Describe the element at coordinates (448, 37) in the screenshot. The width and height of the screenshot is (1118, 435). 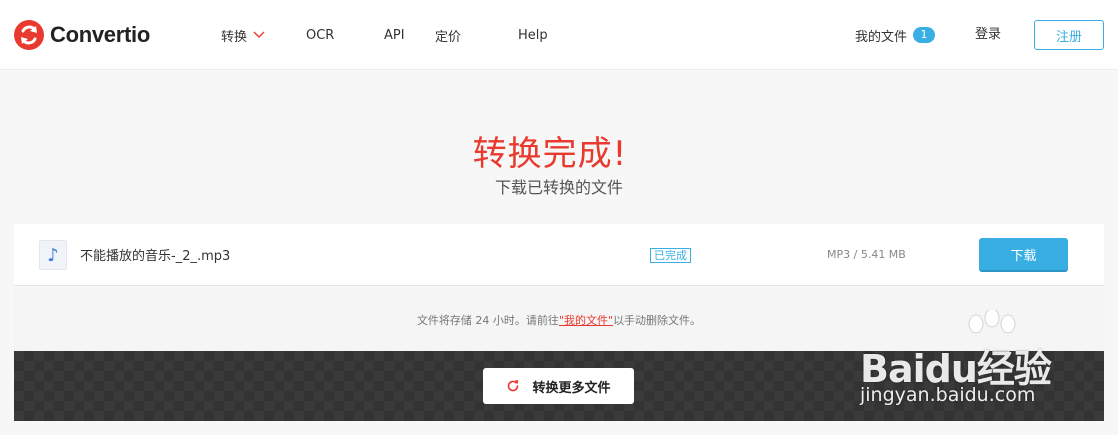
I see `nav-label: 定价` at that location.